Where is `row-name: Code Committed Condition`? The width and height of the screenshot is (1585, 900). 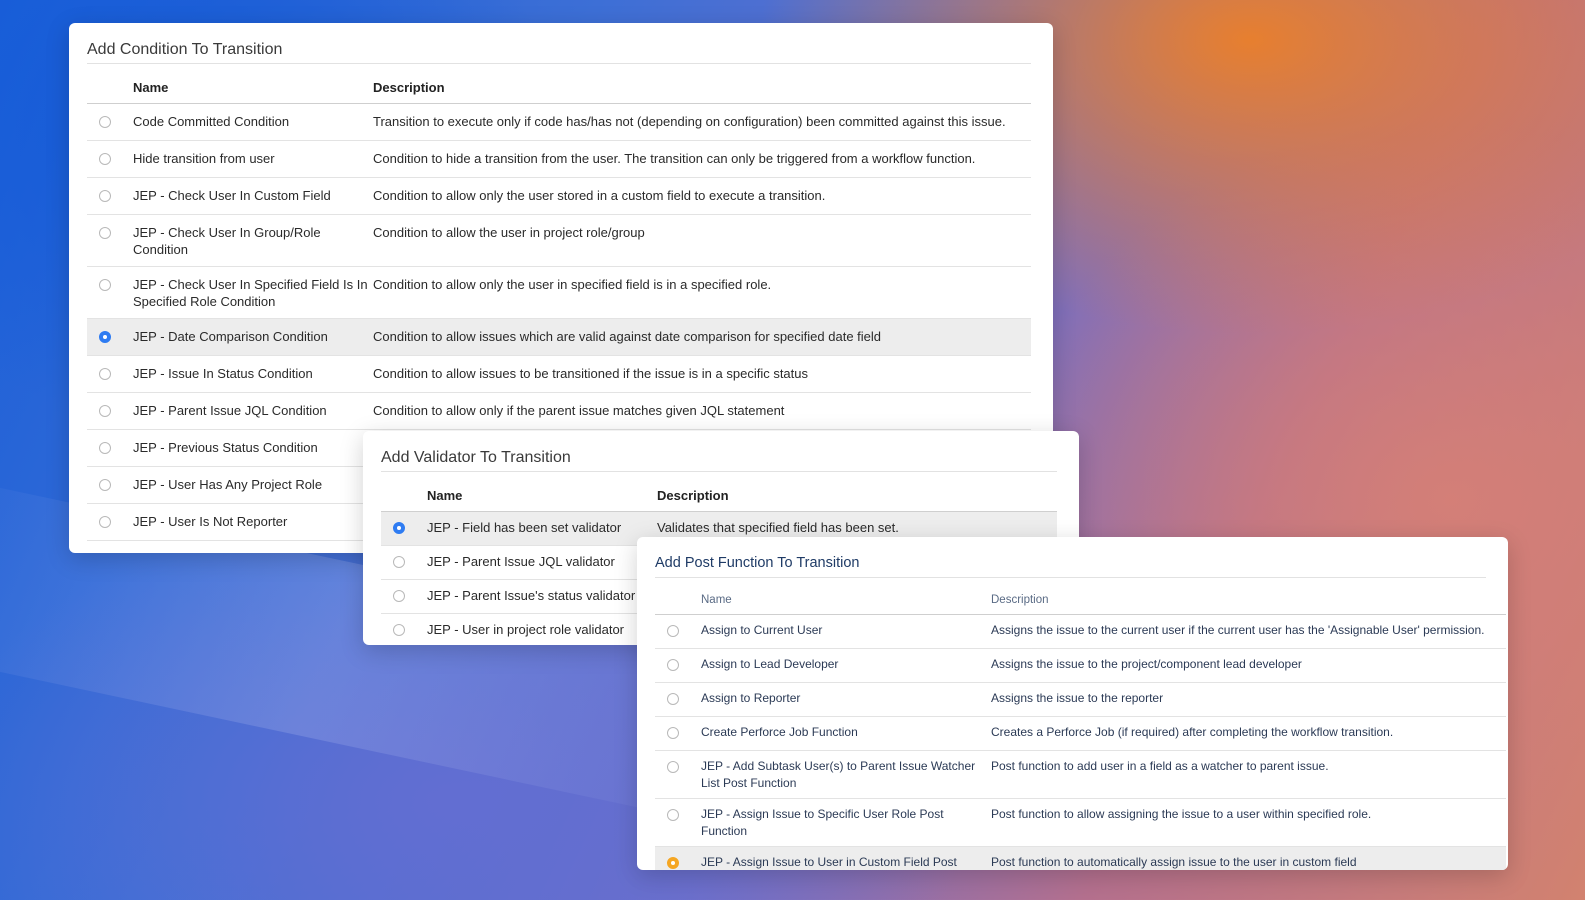 row-name: Code Committed Condition is located at coordinates (253, 122).